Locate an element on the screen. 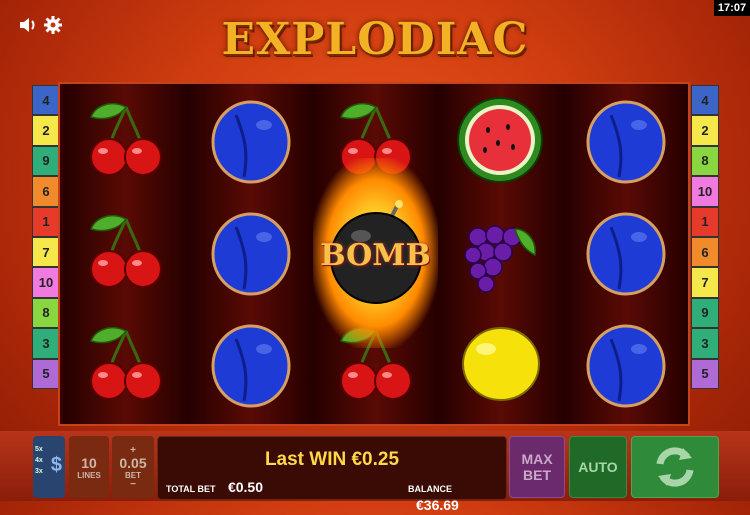 The width and height of the screenshot is (750, 515). currency-button: 5x 4x 3x $ is located at coordinates (49, 467).